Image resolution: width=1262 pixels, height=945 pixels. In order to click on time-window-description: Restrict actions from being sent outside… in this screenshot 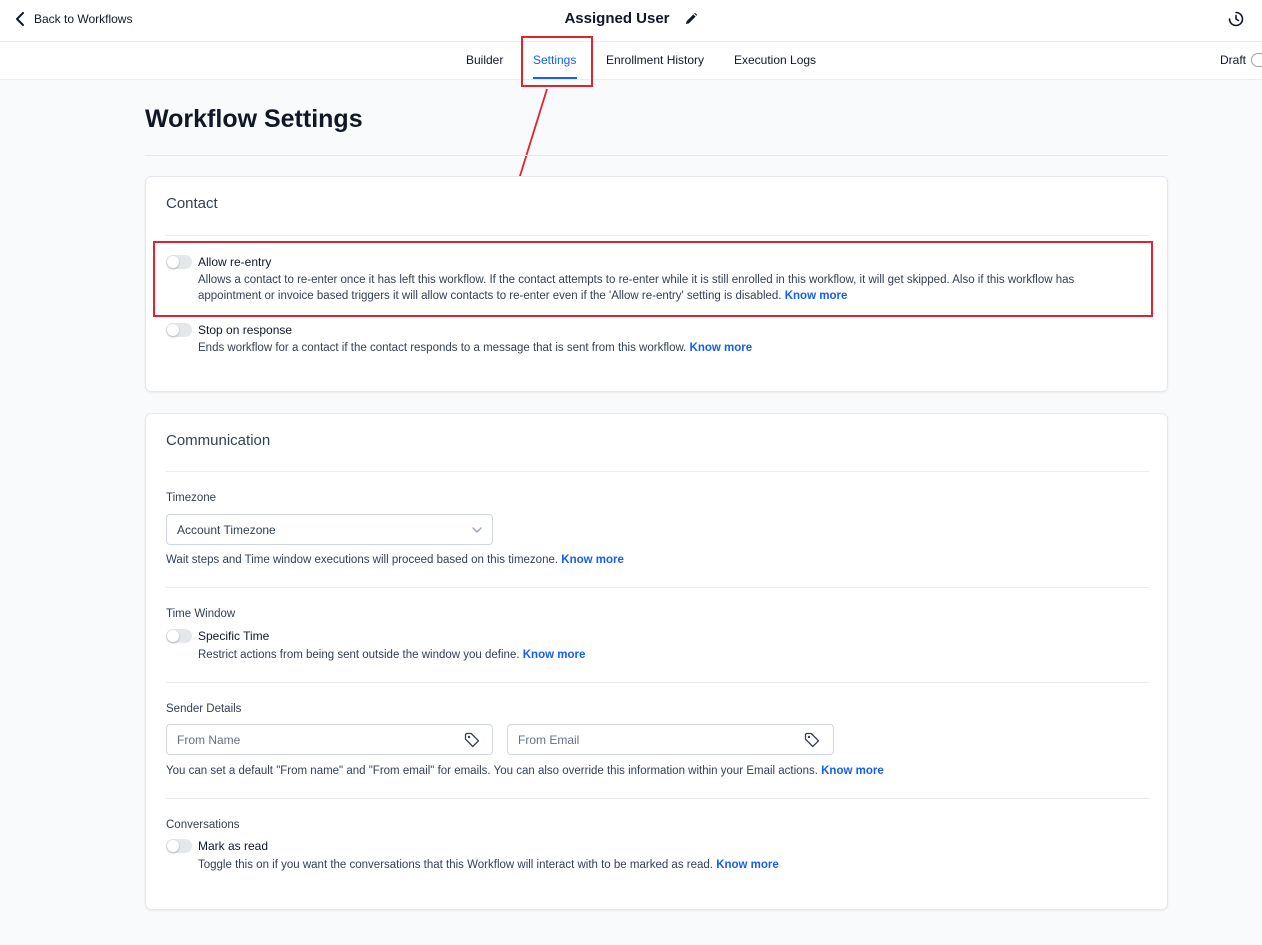, I will do `click(663, 655)`.